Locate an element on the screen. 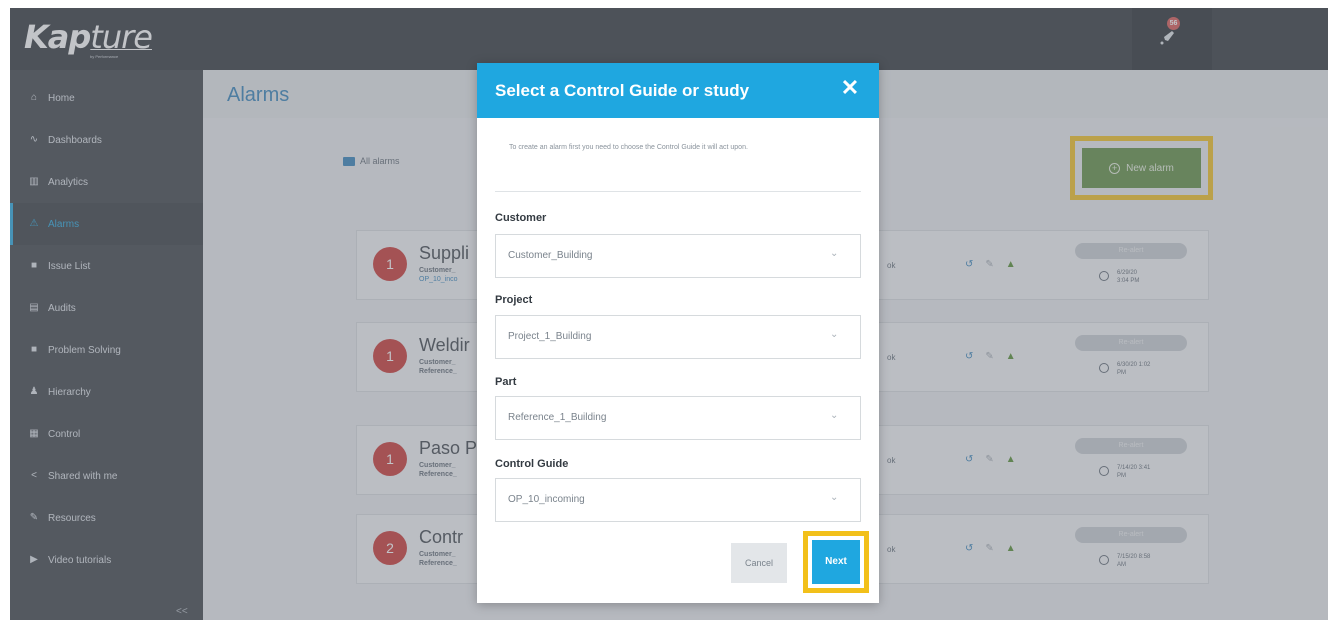 The image size is (1328, 620). part-value: Reference_1_Building is located at coordinates (557, 417).